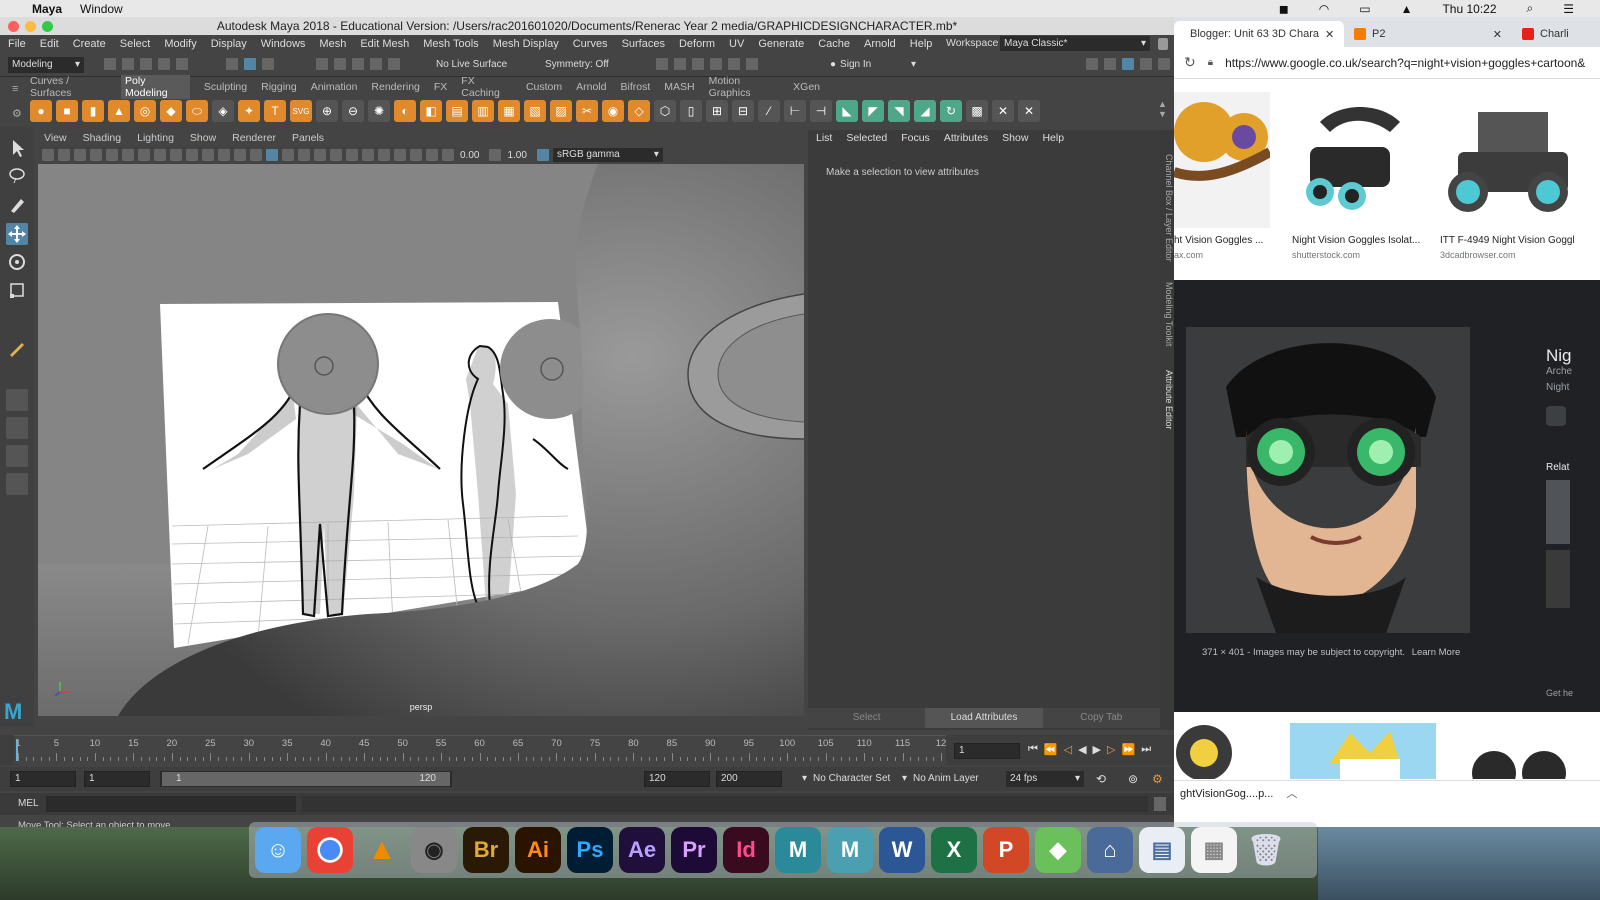 The width and height of the screenshot is (1600, 900). Describe the element at coordinates (1328, 480) in the screenshot. I see `preview-image` at that location.